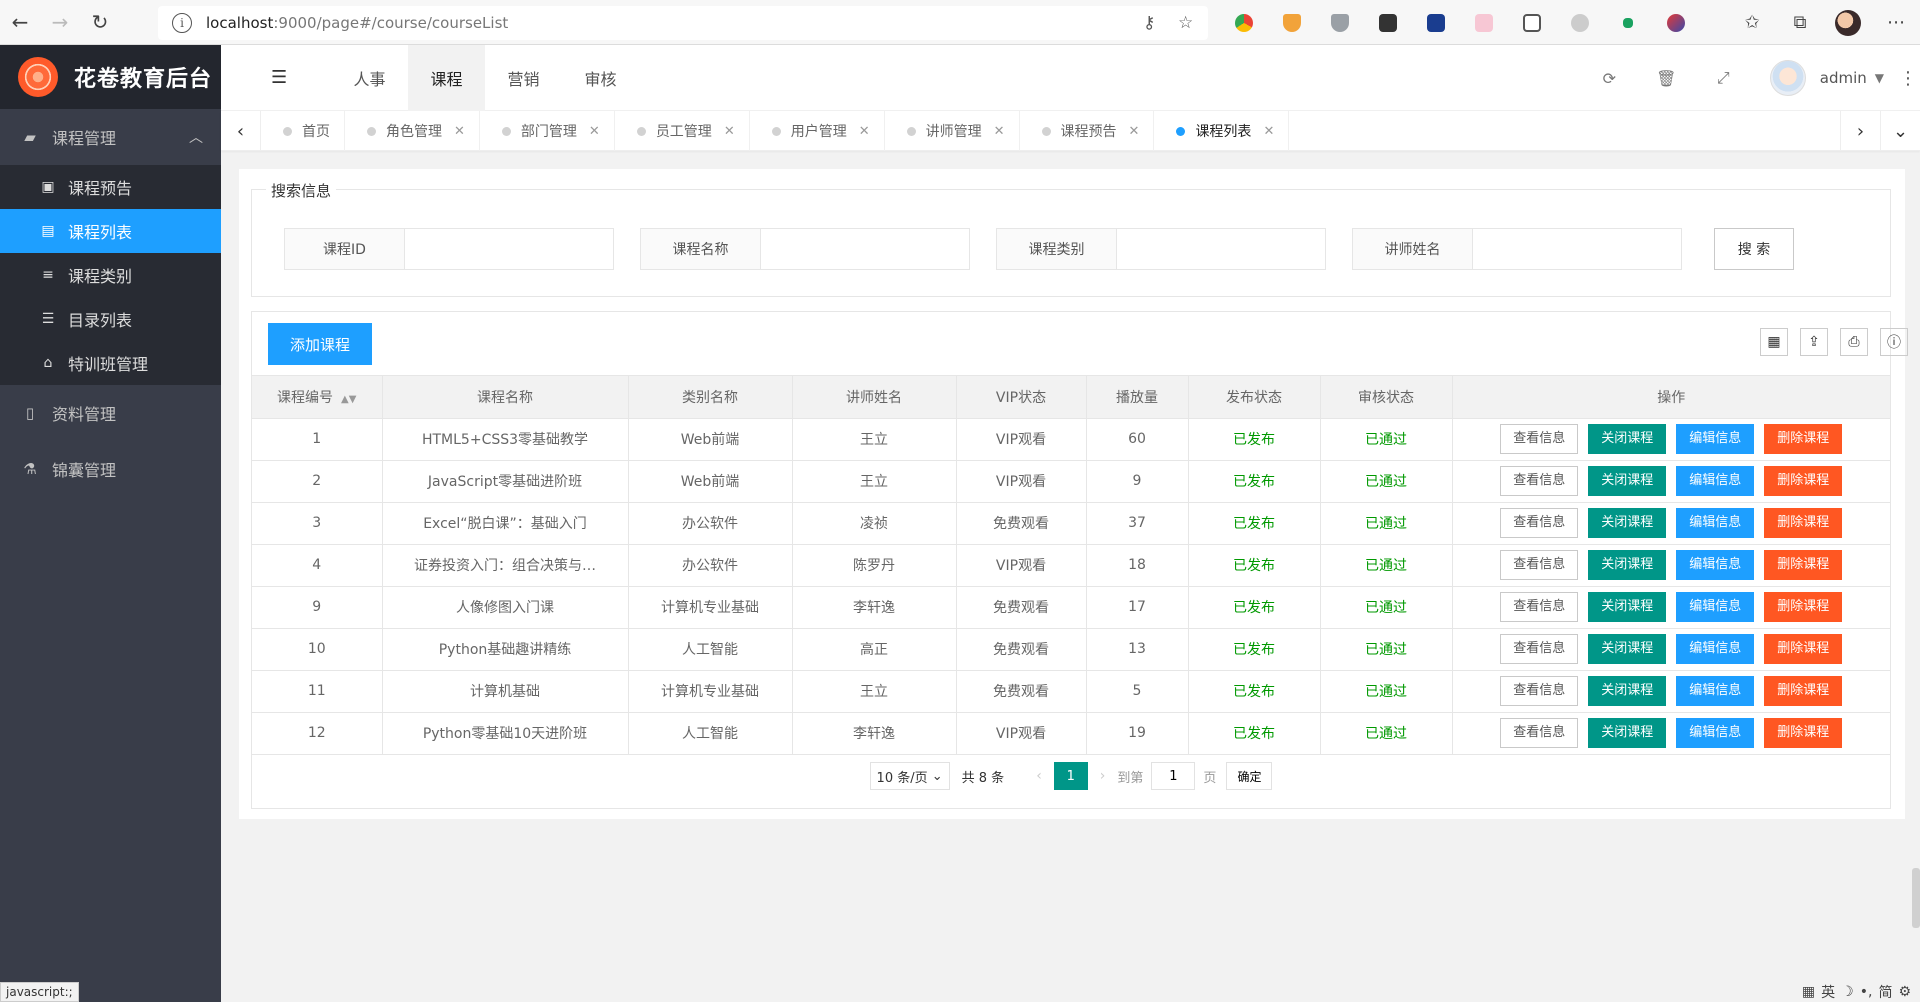 The width and height of the screenshot is (1920, 1002). Describe the element at coordinates (1879, 78) in the screenshot. I see `caret-down-icon: ▼` at that location.